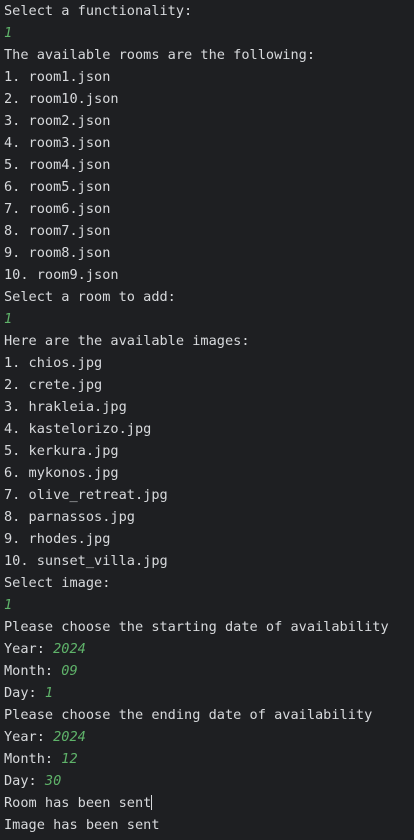 The width and height of the screenshot is (414, 840). I want to click on console-line: Month: 12, so click(209, 759).